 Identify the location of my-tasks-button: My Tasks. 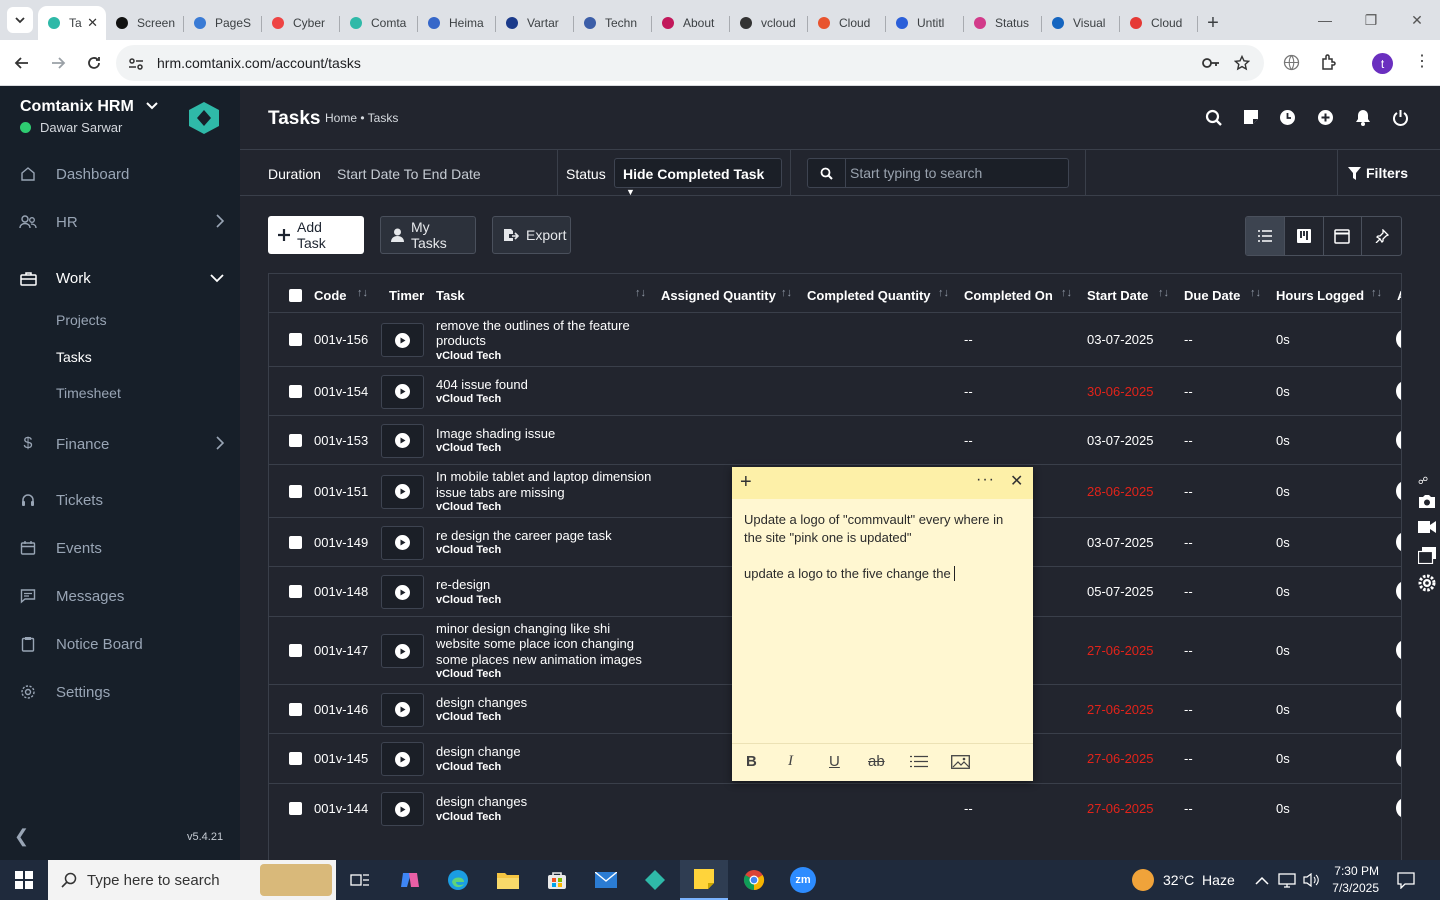
(428, 235).